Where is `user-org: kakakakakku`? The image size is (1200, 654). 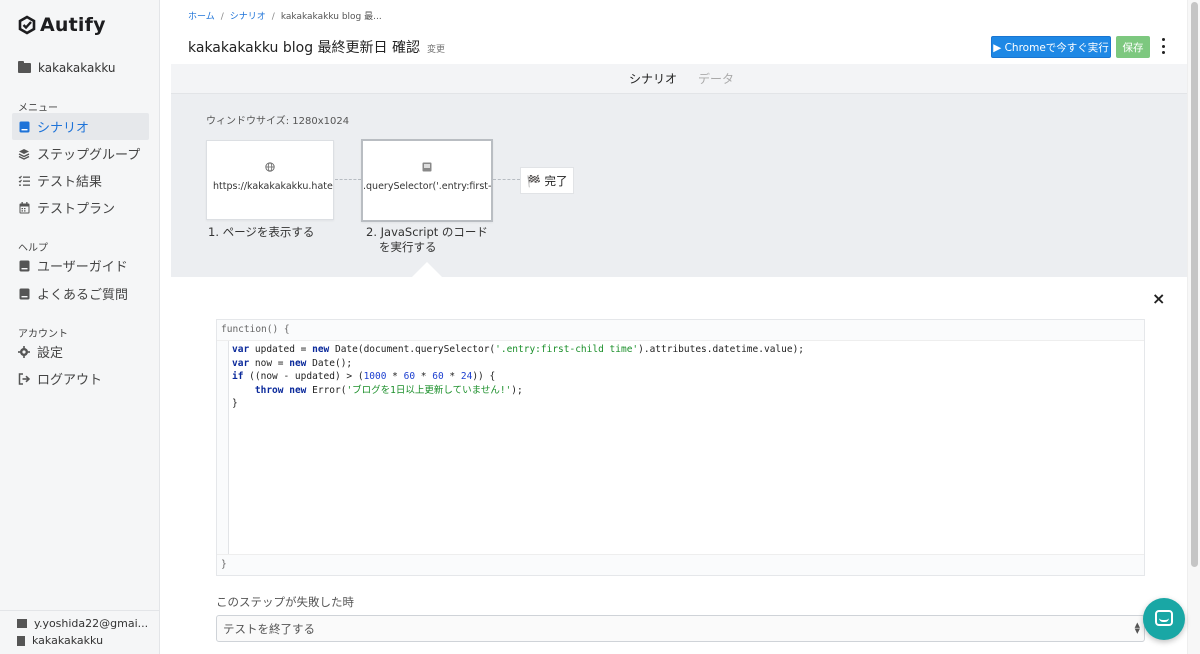
user-org: kakakakakku is located at coordinates (68, 640).